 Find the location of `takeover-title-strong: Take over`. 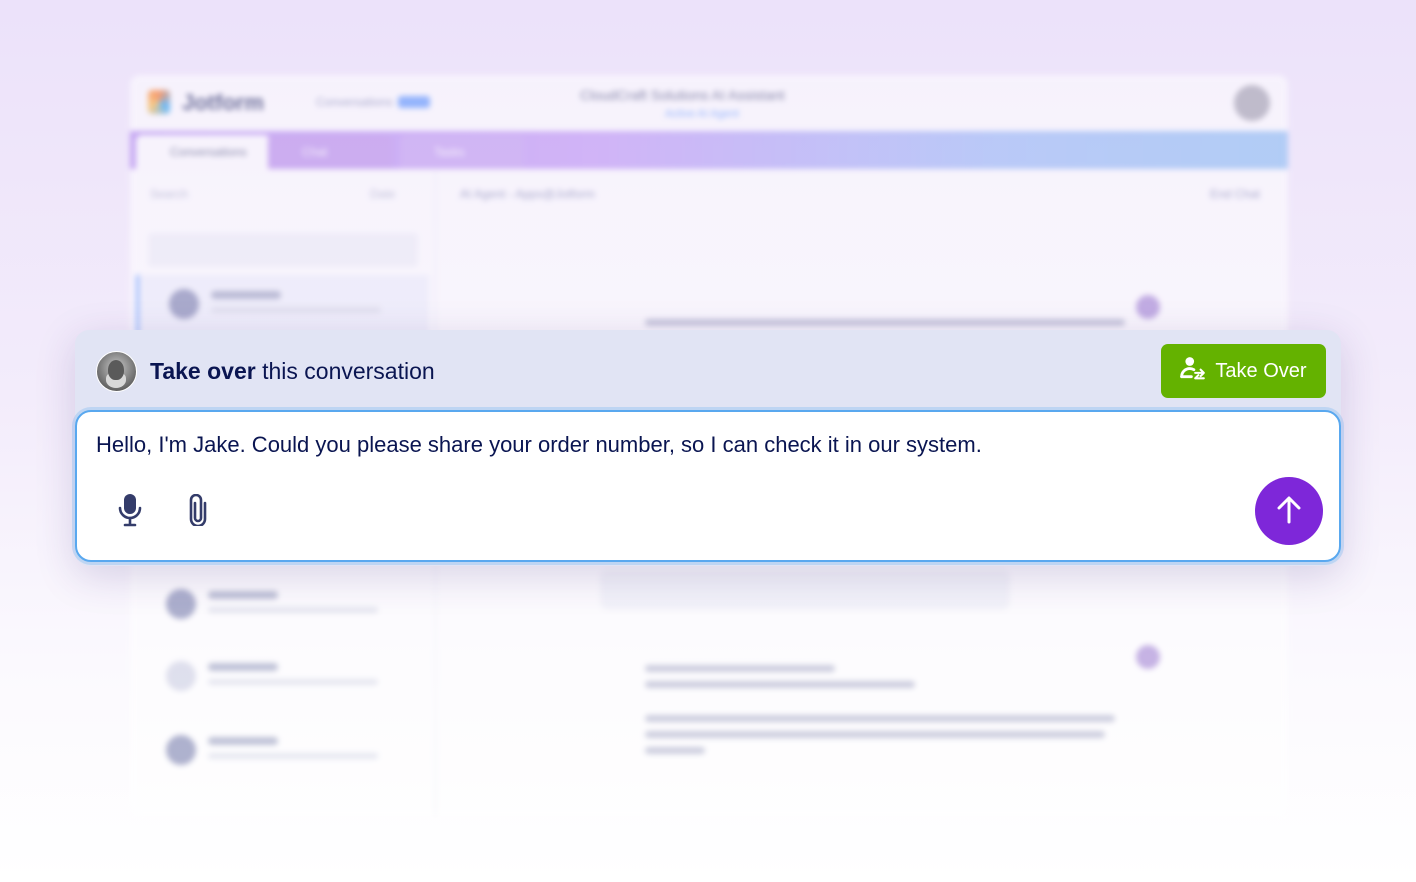

takeover-title-strong: Take over is located at coordinates (203, 371).